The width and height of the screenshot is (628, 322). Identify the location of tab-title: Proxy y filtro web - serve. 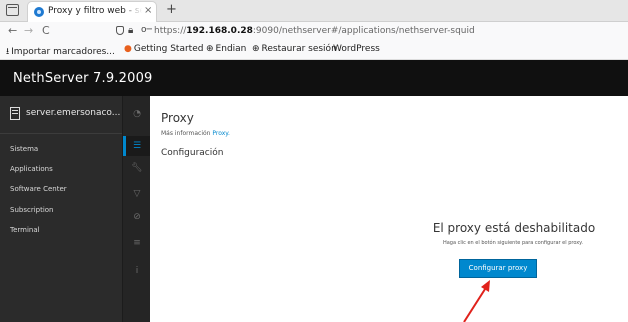
(95, 11).